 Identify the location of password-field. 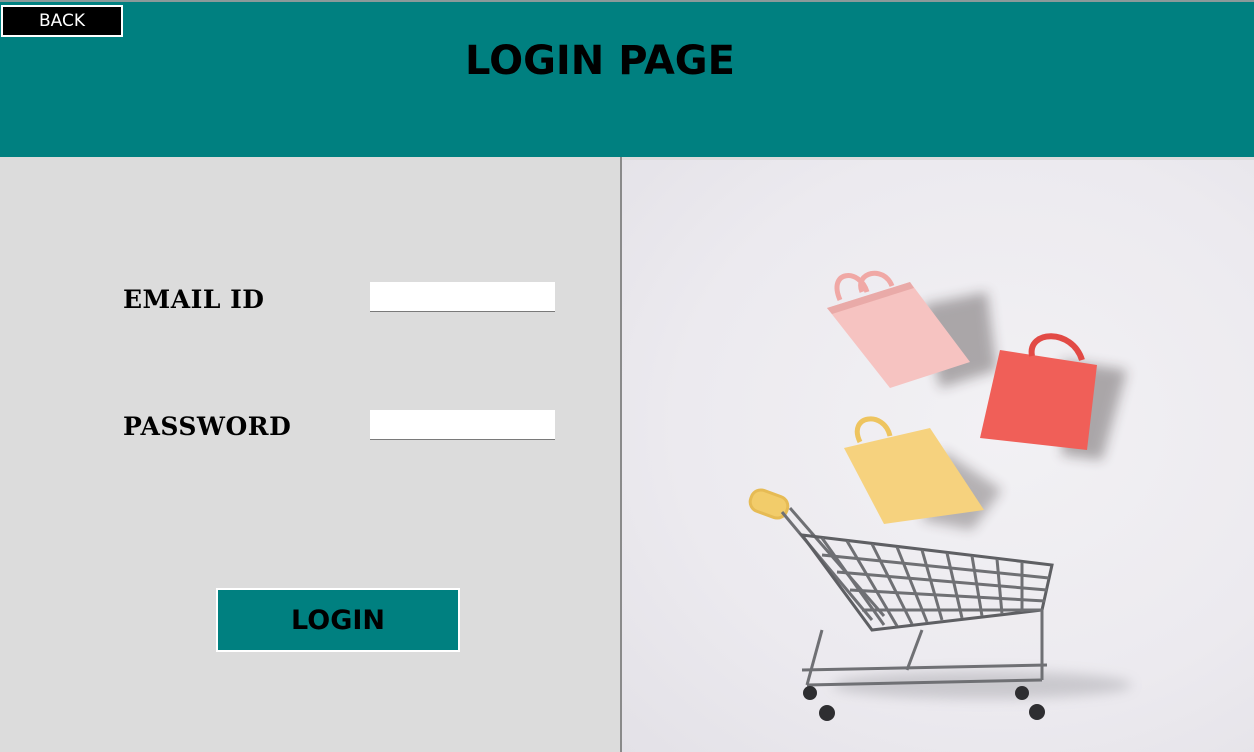
(462, 425).